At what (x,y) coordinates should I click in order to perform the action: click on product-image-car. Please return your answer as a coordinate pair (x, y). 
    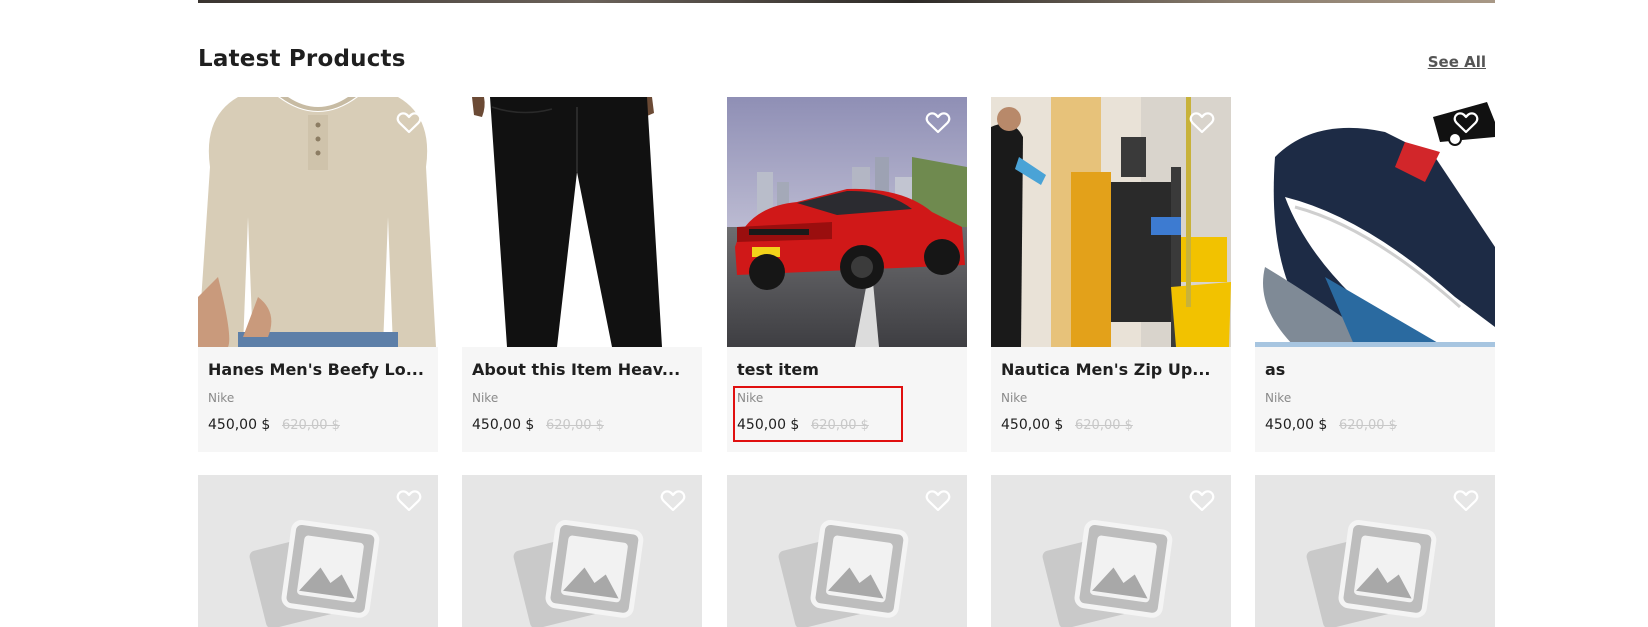
    Looking at the image, I should click on (847, 222).